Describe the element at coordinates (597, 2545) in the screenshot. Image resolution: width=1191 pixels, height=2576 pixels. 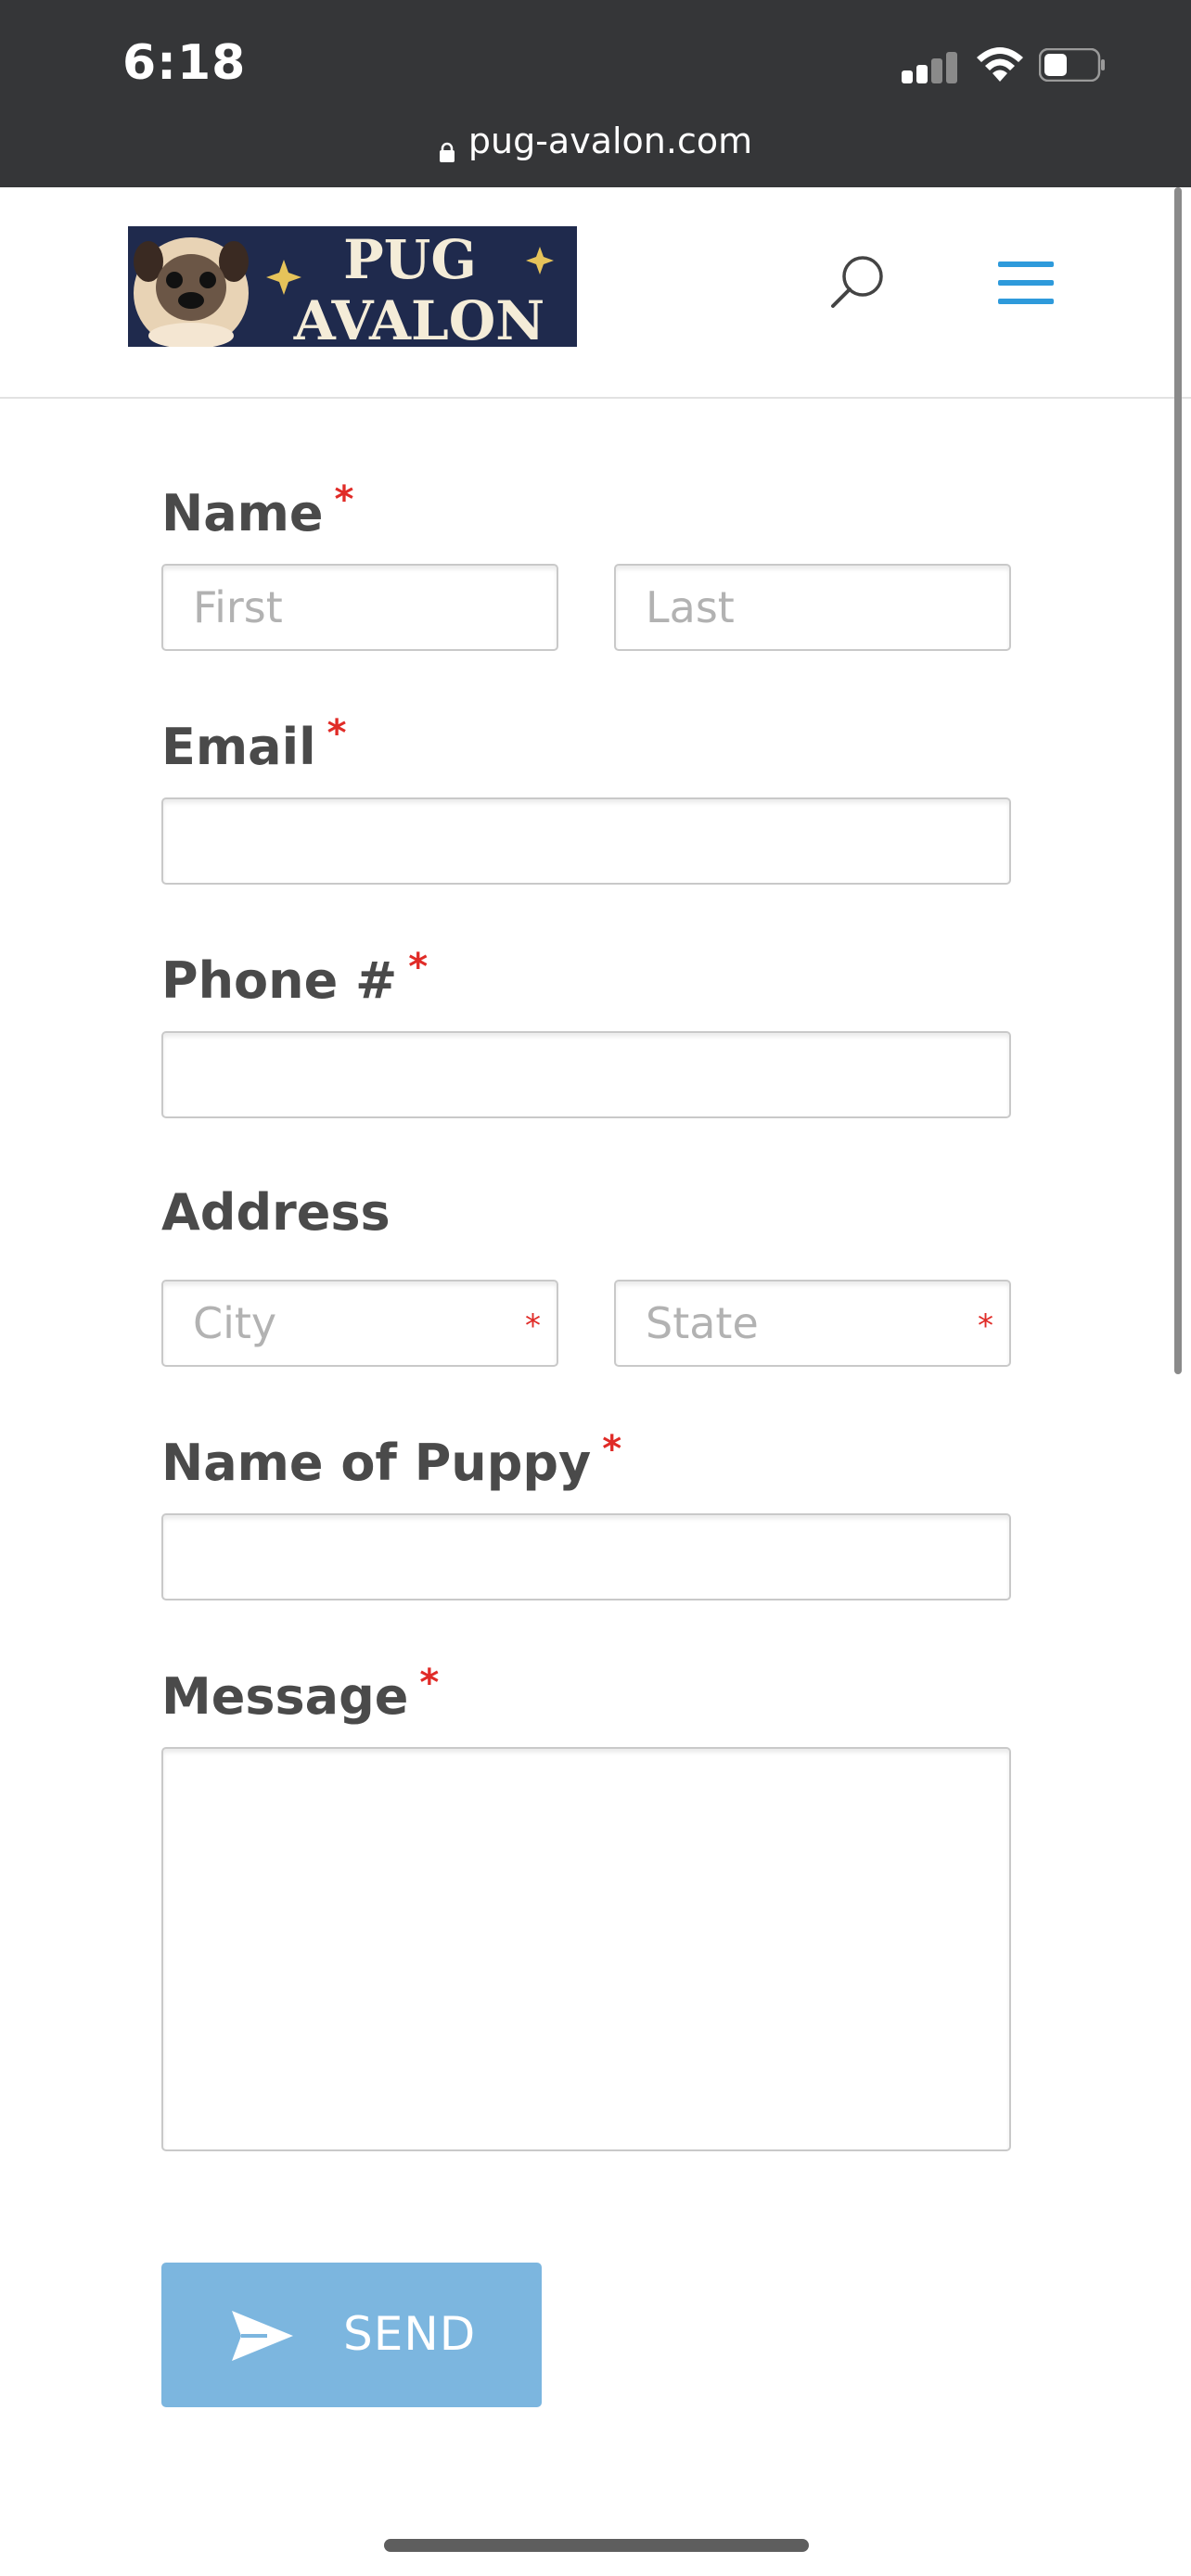
I see `home-indicator` at that location.